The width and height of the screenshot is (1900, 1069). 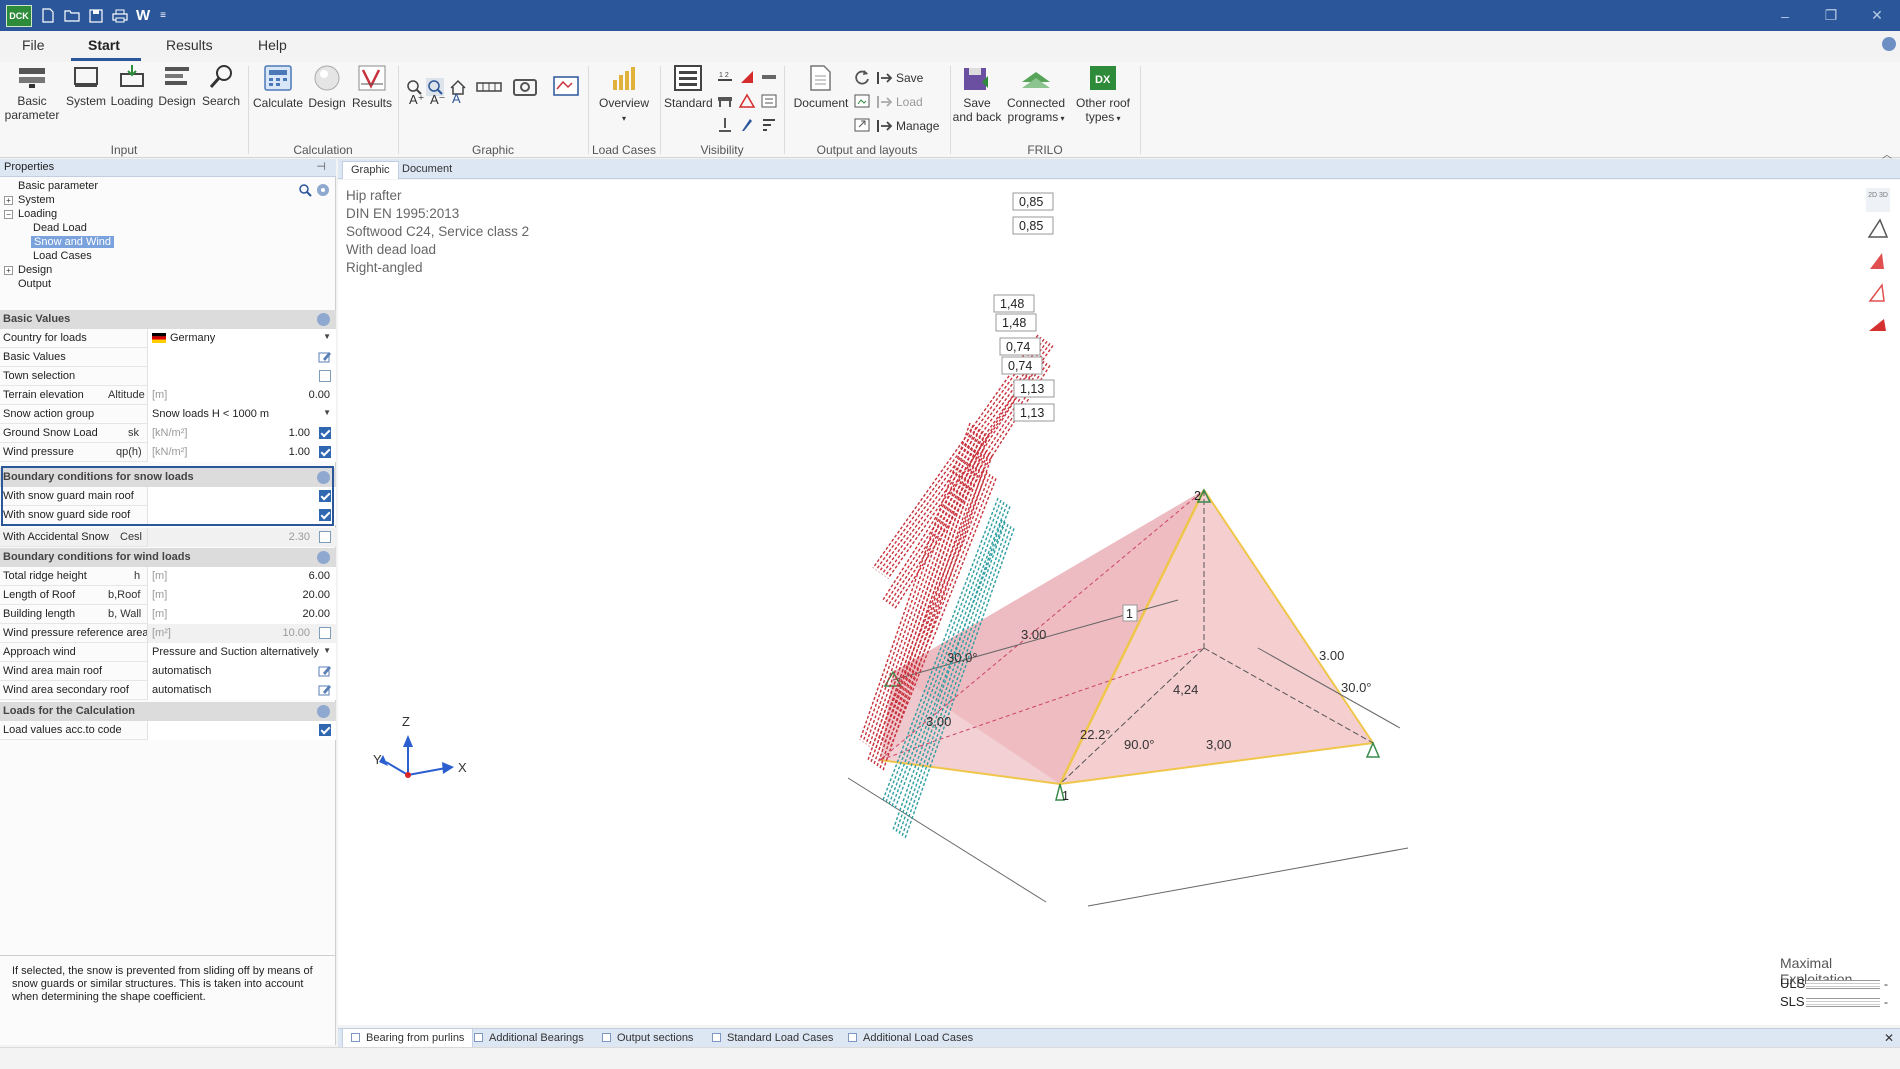 I want to click on section-calc-loads: Loads for the Calculation, so click(x=168, y=711).